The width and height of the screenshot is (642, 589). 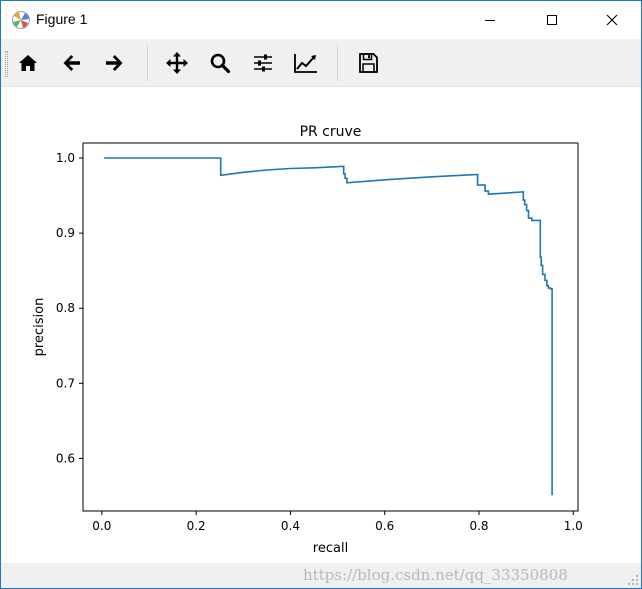 I want to click on move-arrows-icon, so click(x=177, y=63).